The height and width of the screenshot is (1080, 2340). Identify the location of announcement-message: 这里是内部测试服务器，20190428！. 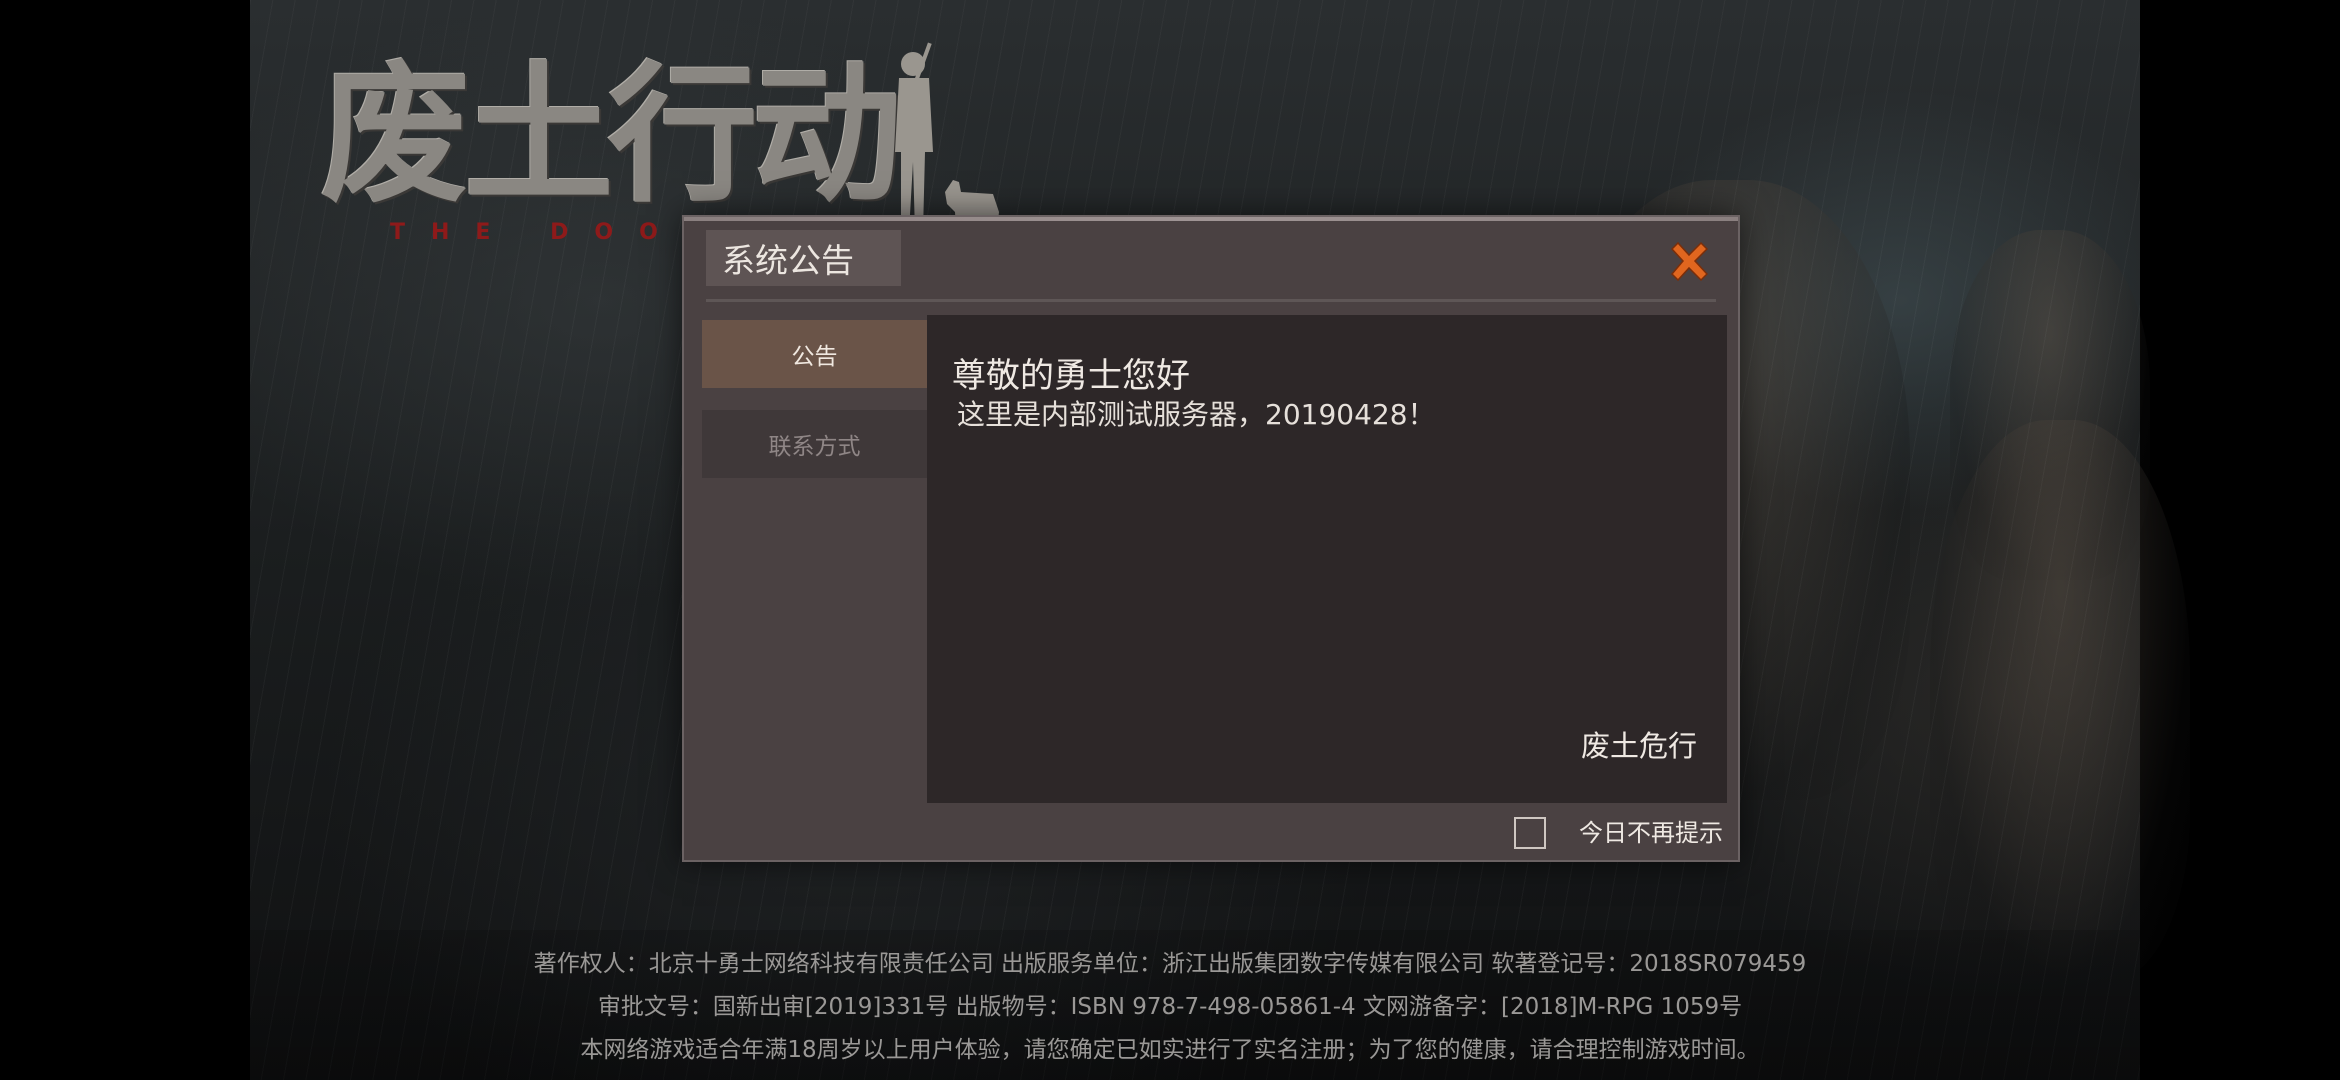
(1196, 414).